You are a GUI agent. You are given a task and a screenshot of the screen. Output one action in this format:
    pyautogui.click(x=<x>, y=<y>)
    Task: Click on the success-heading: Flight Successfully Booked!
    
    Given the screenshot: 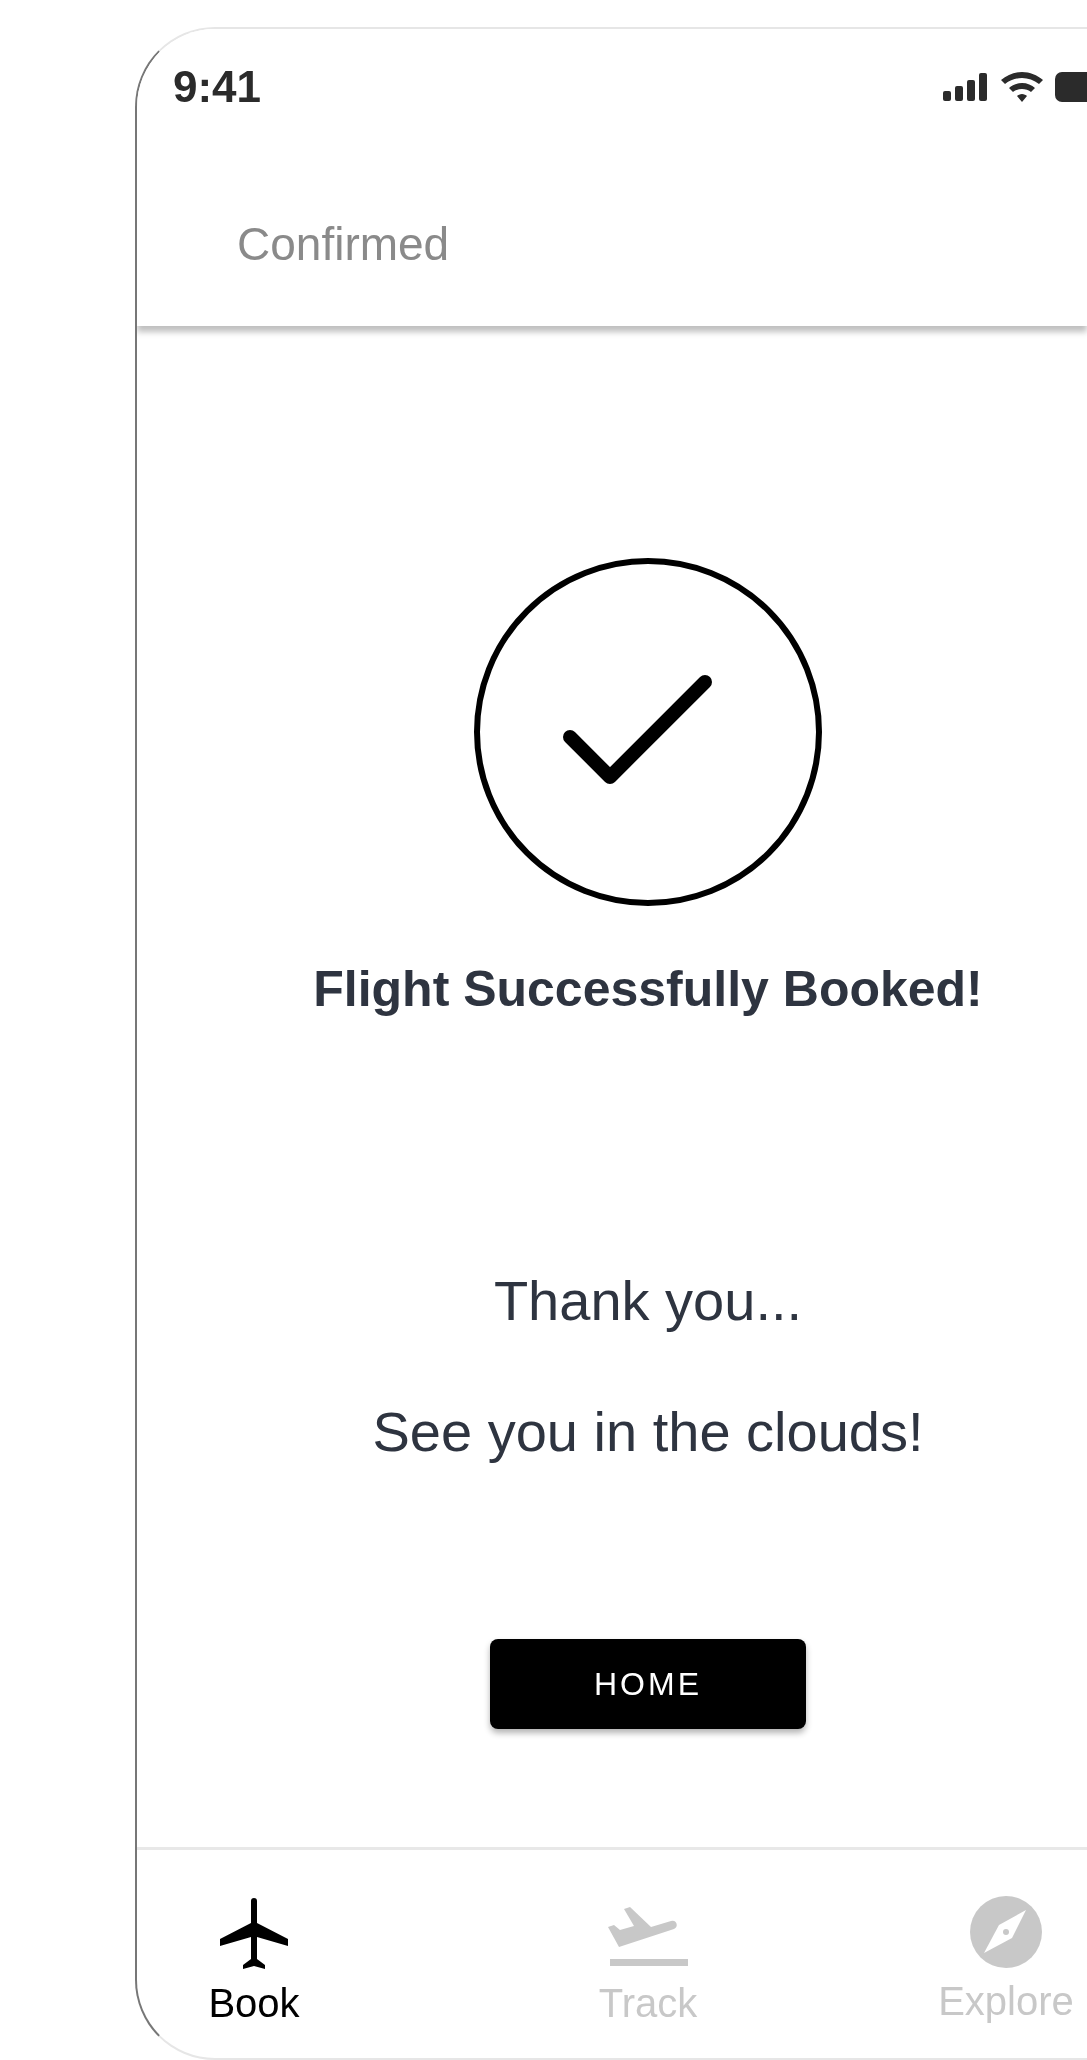 What is the action you would take?
    pyautogui.click(x=648, y=989)
    